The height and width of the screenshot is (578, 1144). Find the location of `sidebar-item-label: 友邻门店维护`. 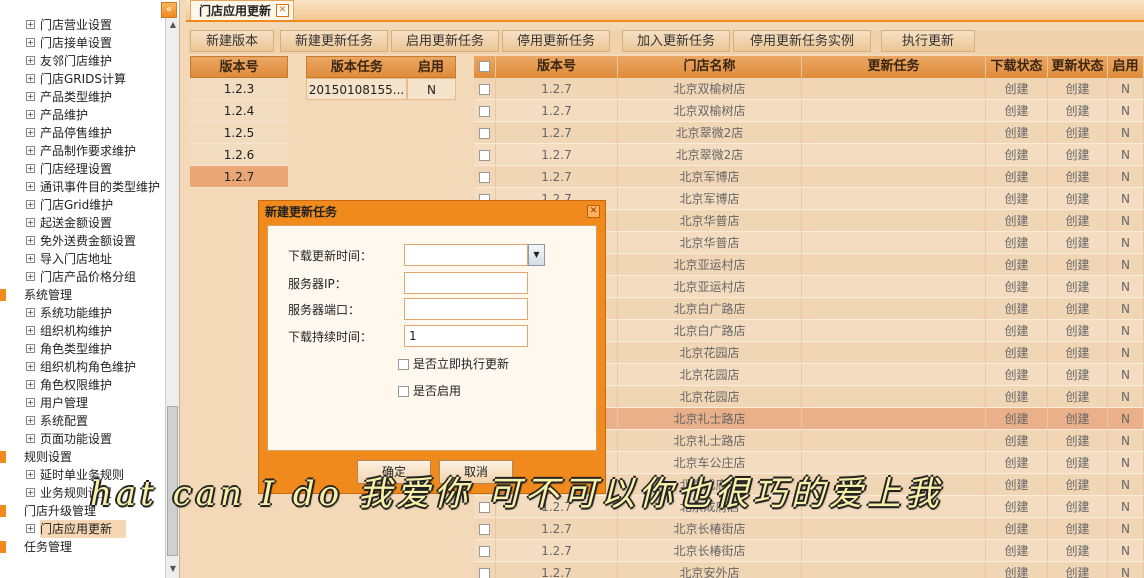

sidebar-item-label: 友邻门店维护 is located at coordinates (76, 61).